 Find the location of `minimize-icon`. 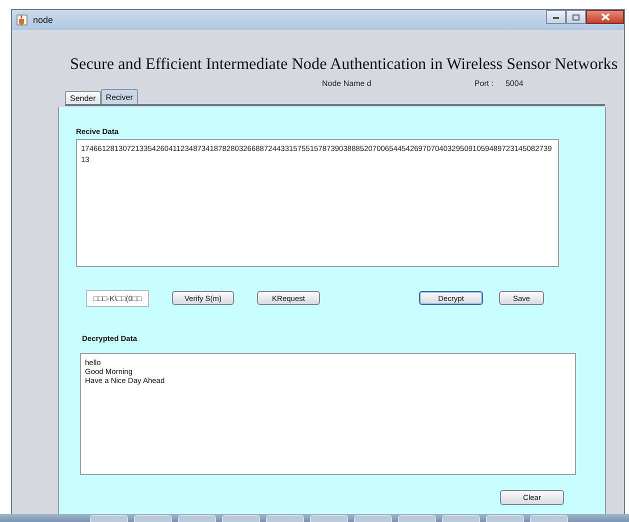

minimize-icon is located at coordinates (556, 17).